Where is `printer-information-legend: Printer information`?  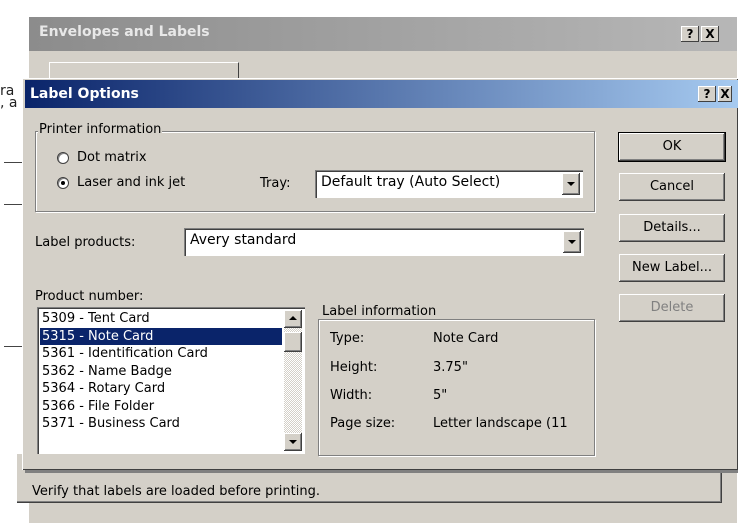
printer-information-legend: Printer information is located at coordinates (100, 129).